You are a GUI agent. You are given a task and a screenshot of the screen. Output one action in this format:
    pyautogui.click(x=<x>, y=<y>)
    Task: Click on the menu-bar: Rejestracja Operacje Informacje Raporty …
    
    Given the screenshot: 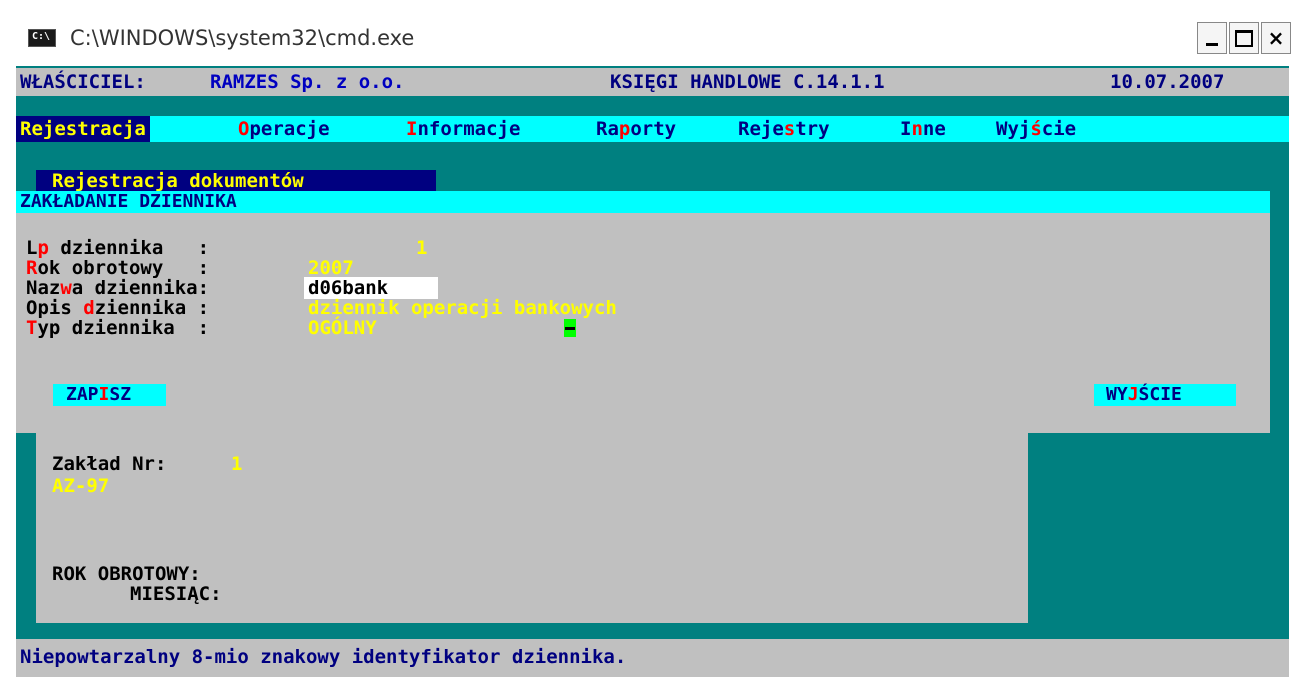 What is the action you would take?
    pyautogui.click(x=652, y=129)
    